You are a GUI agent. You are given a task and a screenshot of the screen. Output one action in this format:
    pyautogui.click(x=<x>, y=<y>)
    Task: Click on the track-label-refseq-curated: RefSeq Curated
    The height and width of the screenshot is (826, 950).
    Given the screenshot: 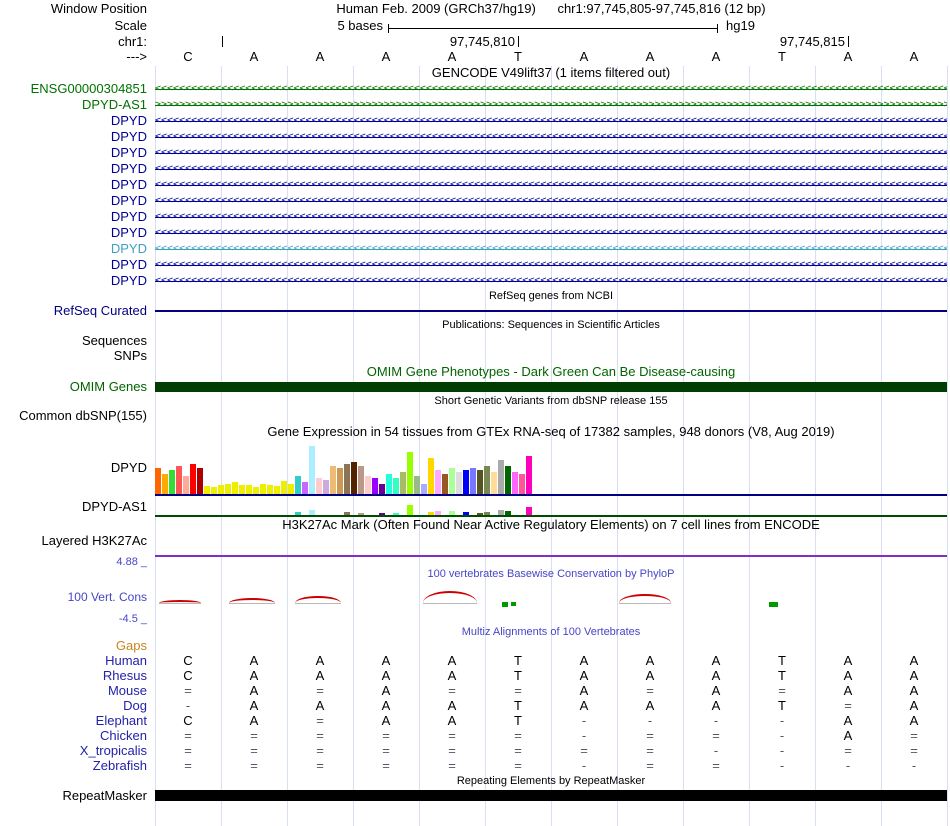 What is the action you would take?
    pyautogui.click(x=77, y=310)
    